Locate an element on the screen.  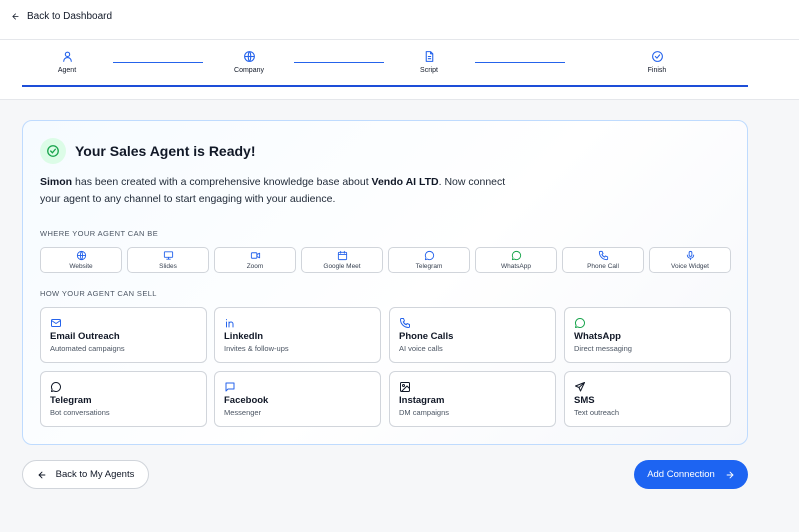
mail-icon is located at coordinates (56, 323).